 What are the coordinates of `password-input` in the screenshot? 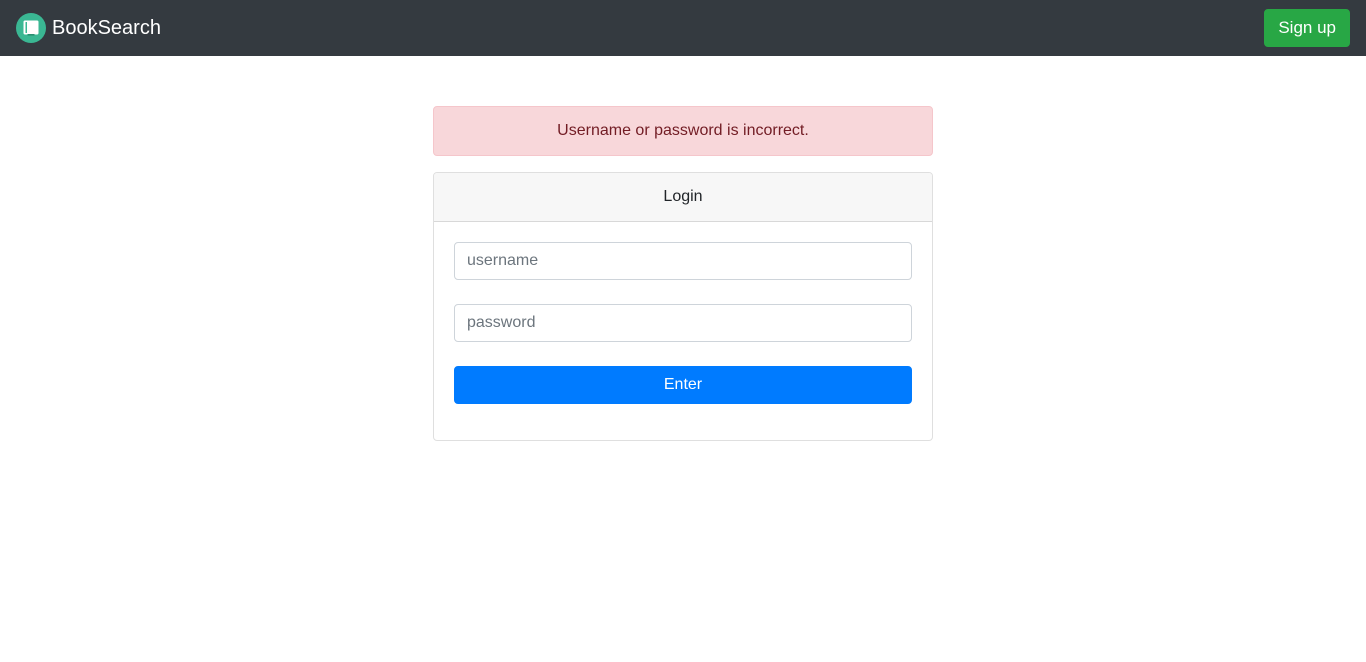 It's located at (683, 323).